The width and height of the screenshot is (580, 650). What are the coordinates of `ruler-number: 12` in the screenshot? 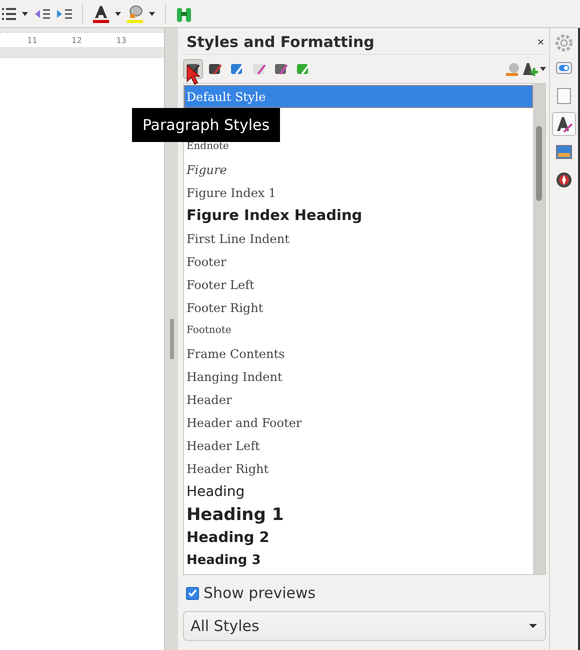 It's located at (77, 40).